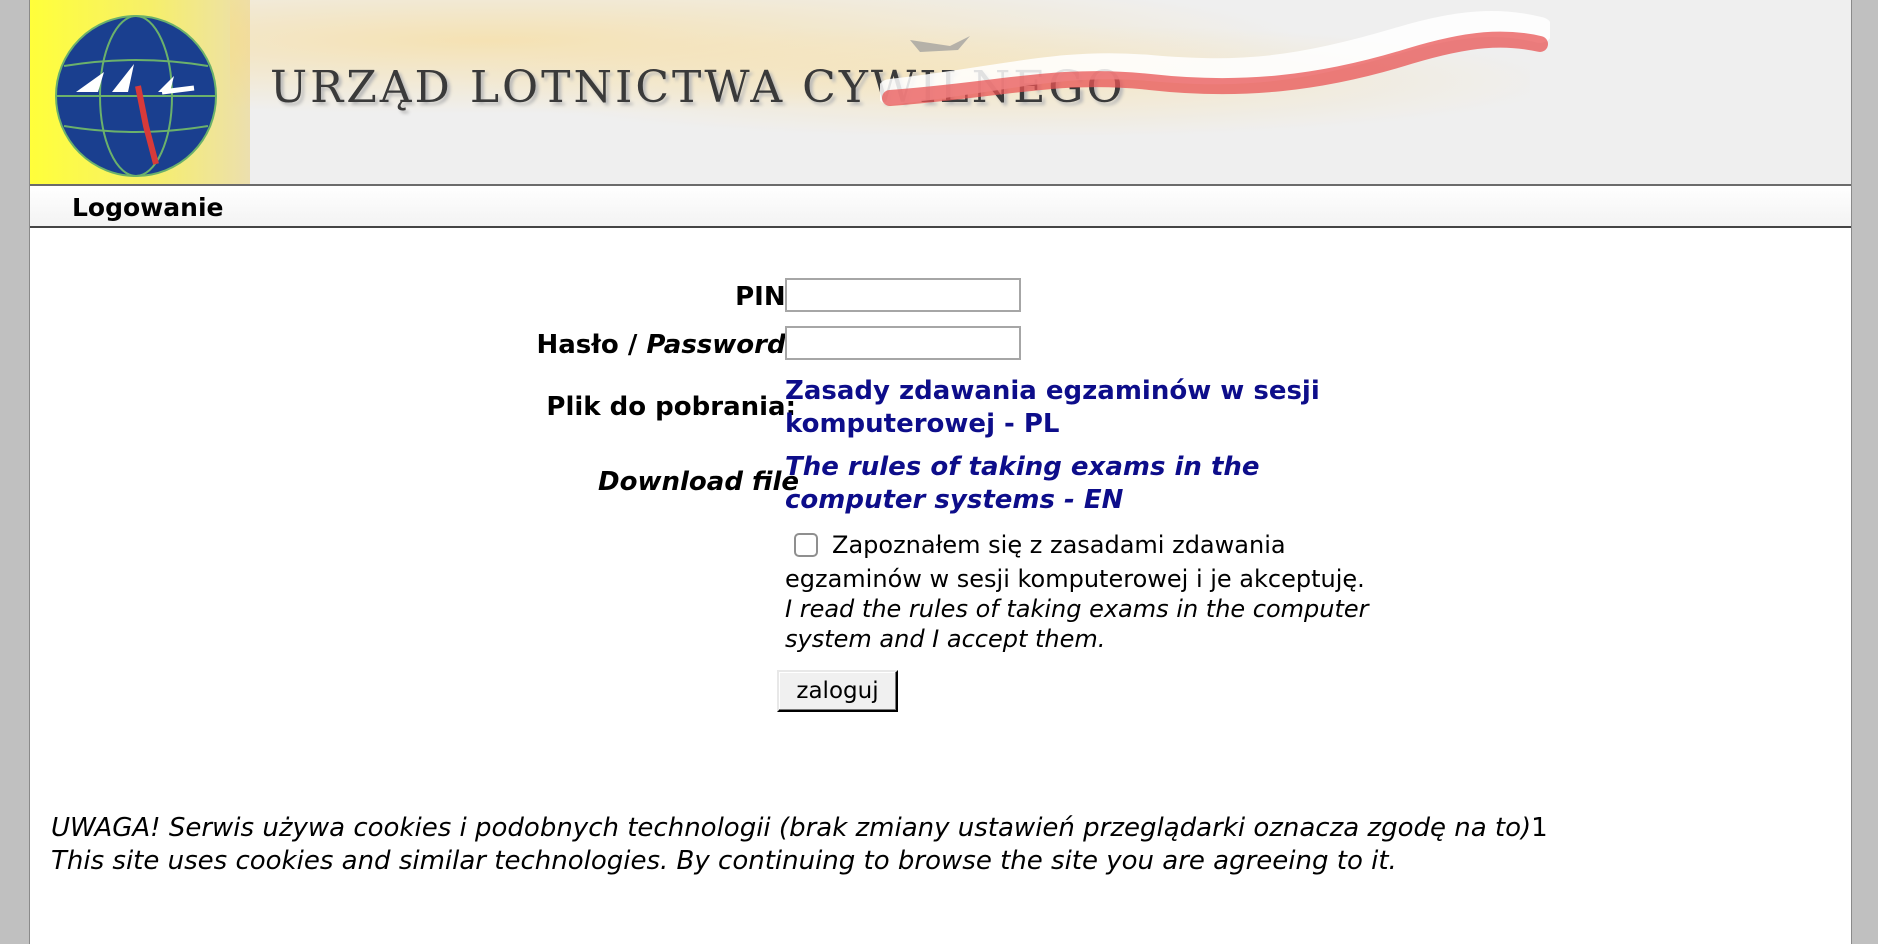  I want to click on pin-input, so click(903, 295).